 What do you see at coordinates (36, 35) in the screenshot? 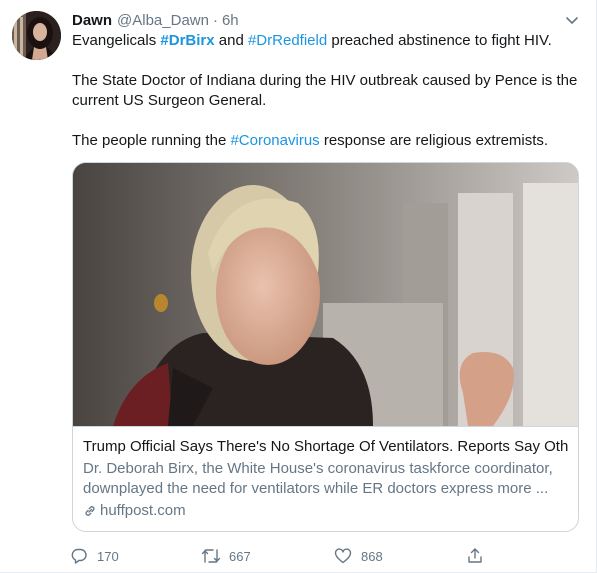
I see `avatar` at bounding box center [36, 35].